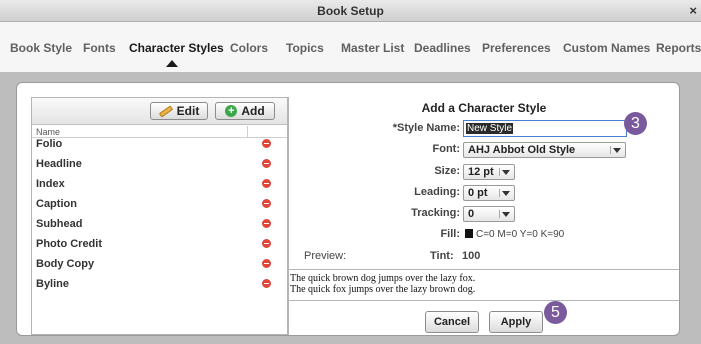  I want to click on list-item-label: Headline, so click(59, 164).